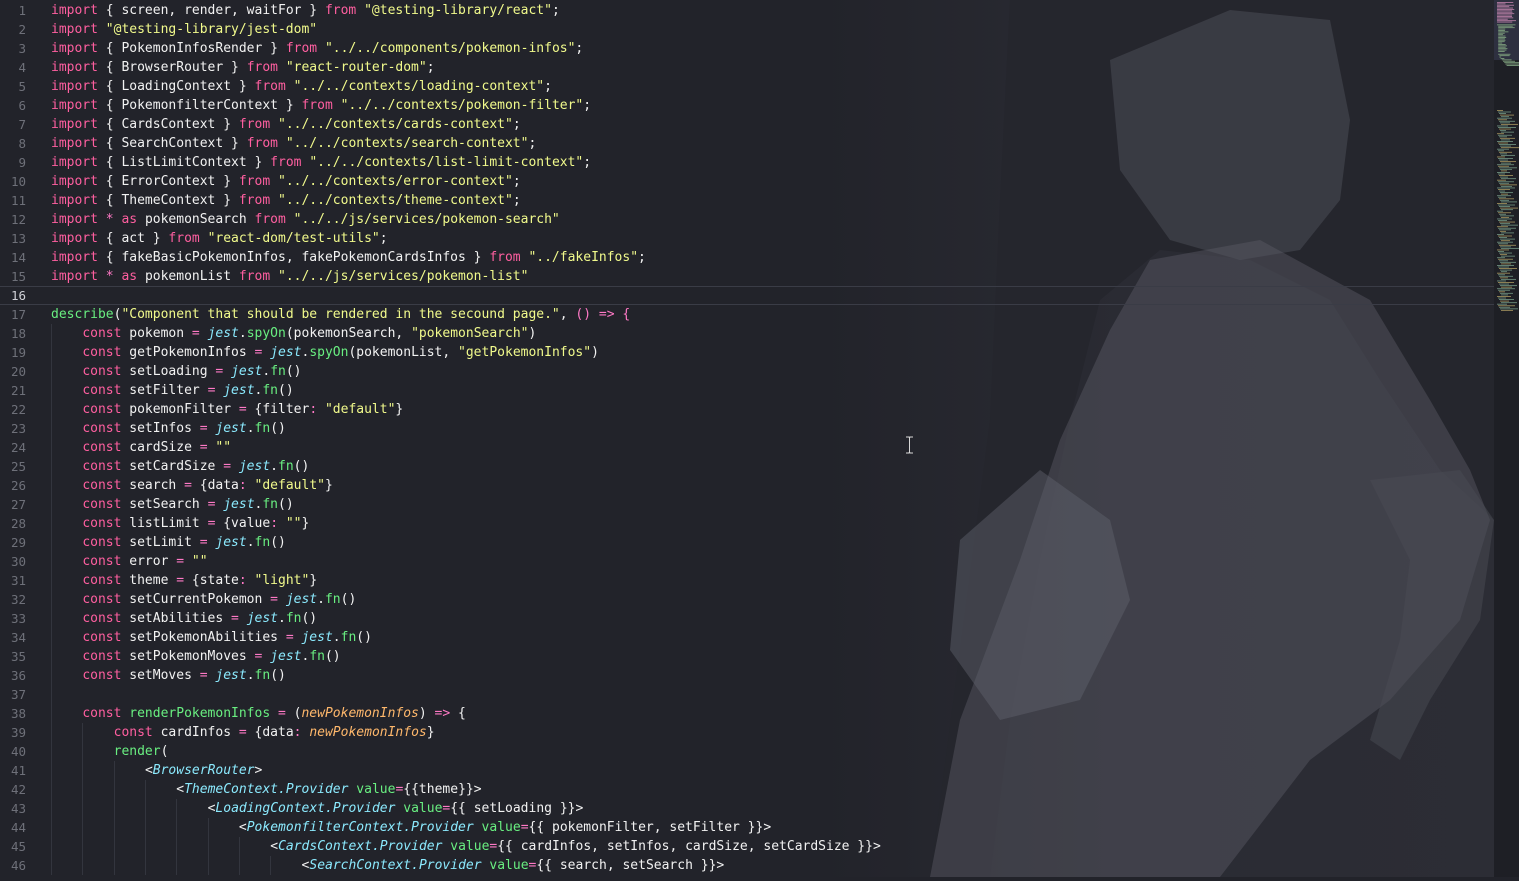 The width and height of the screenshot is (1519, 881). I want to click on code-line: 33 const setAbilities = jest.fn(), so click(747, 618).